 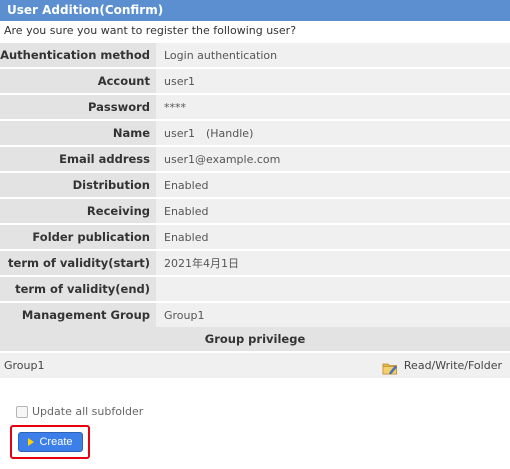 I want to click on field-value: 2021年4月1日, so click(x=333, y=263).